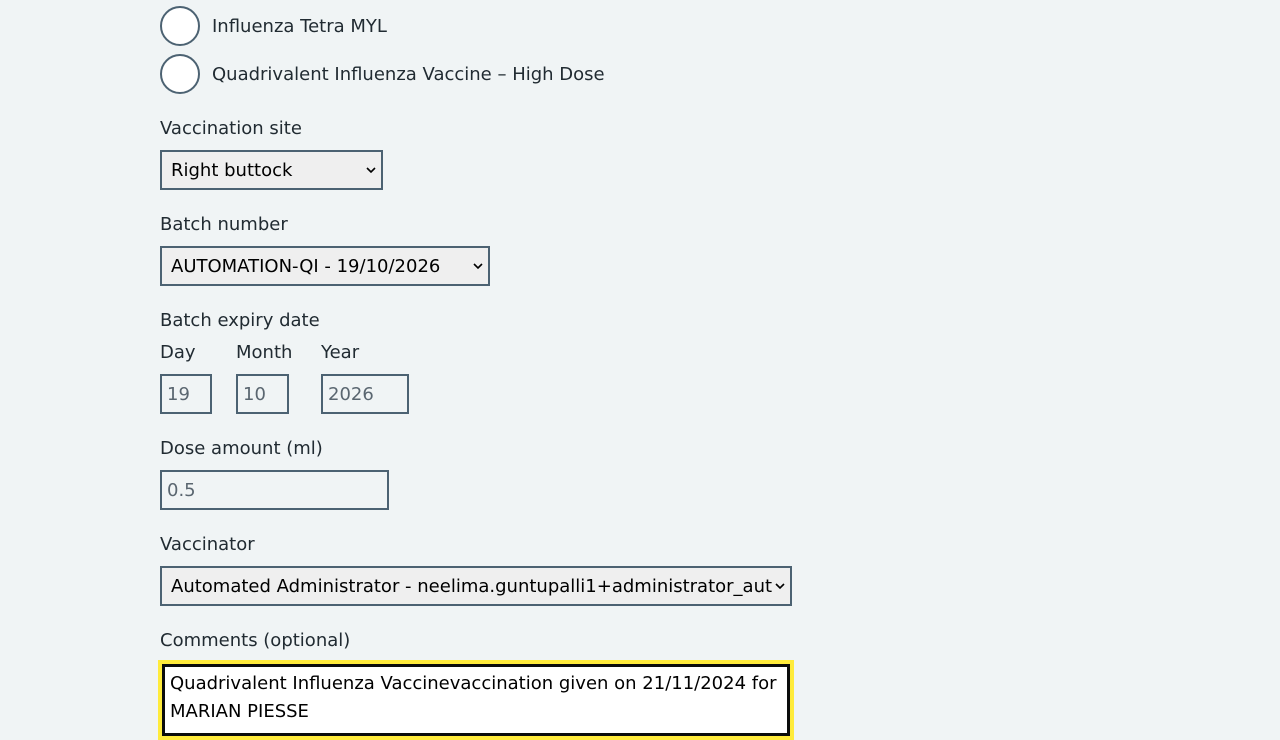  I want to click on batch-number-label: Batch number, so click(224, 224).